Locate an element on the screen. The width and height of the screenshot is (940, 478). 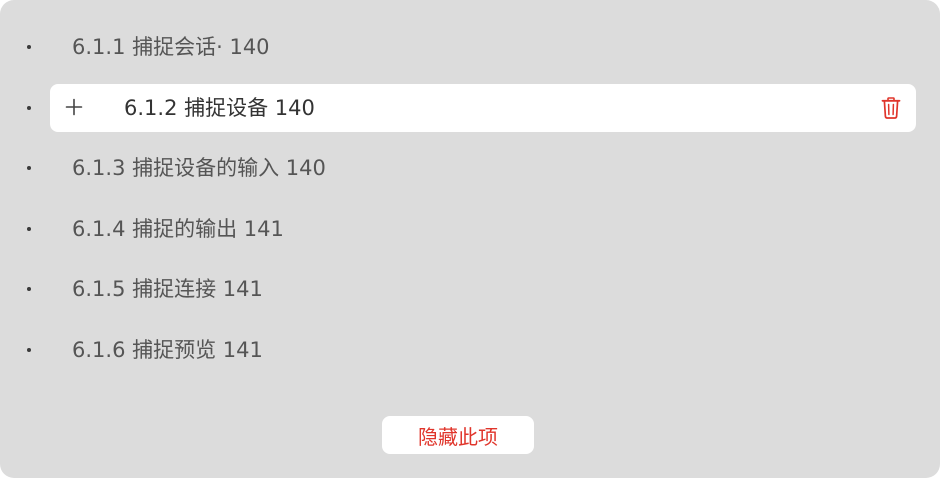
toc-item-label: 6.1.3 捕捉设备的输入 140 is located at coordinates (199, 168).